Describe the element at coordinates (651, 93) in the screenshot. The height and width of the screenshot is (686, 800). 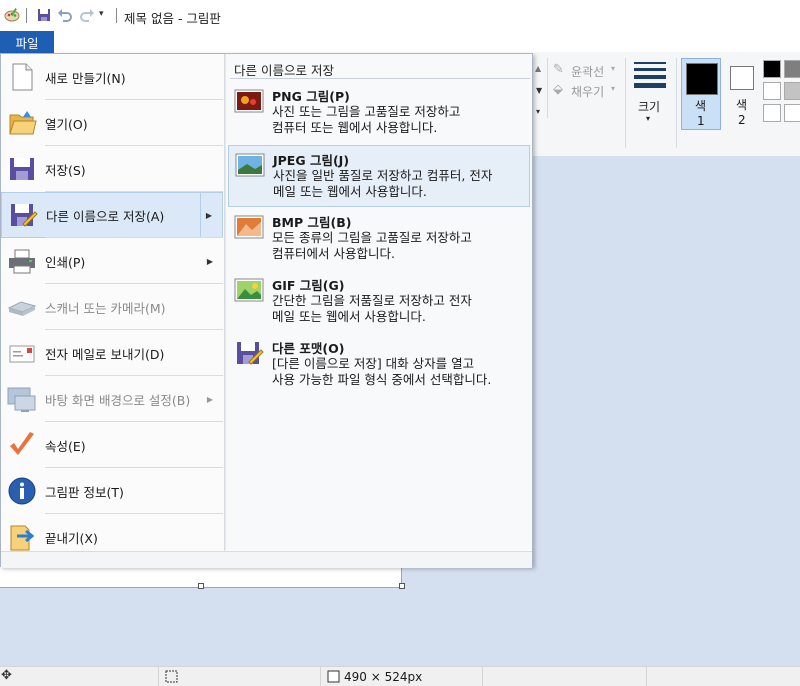
I see `size-button: 크기 ▾` at that location.